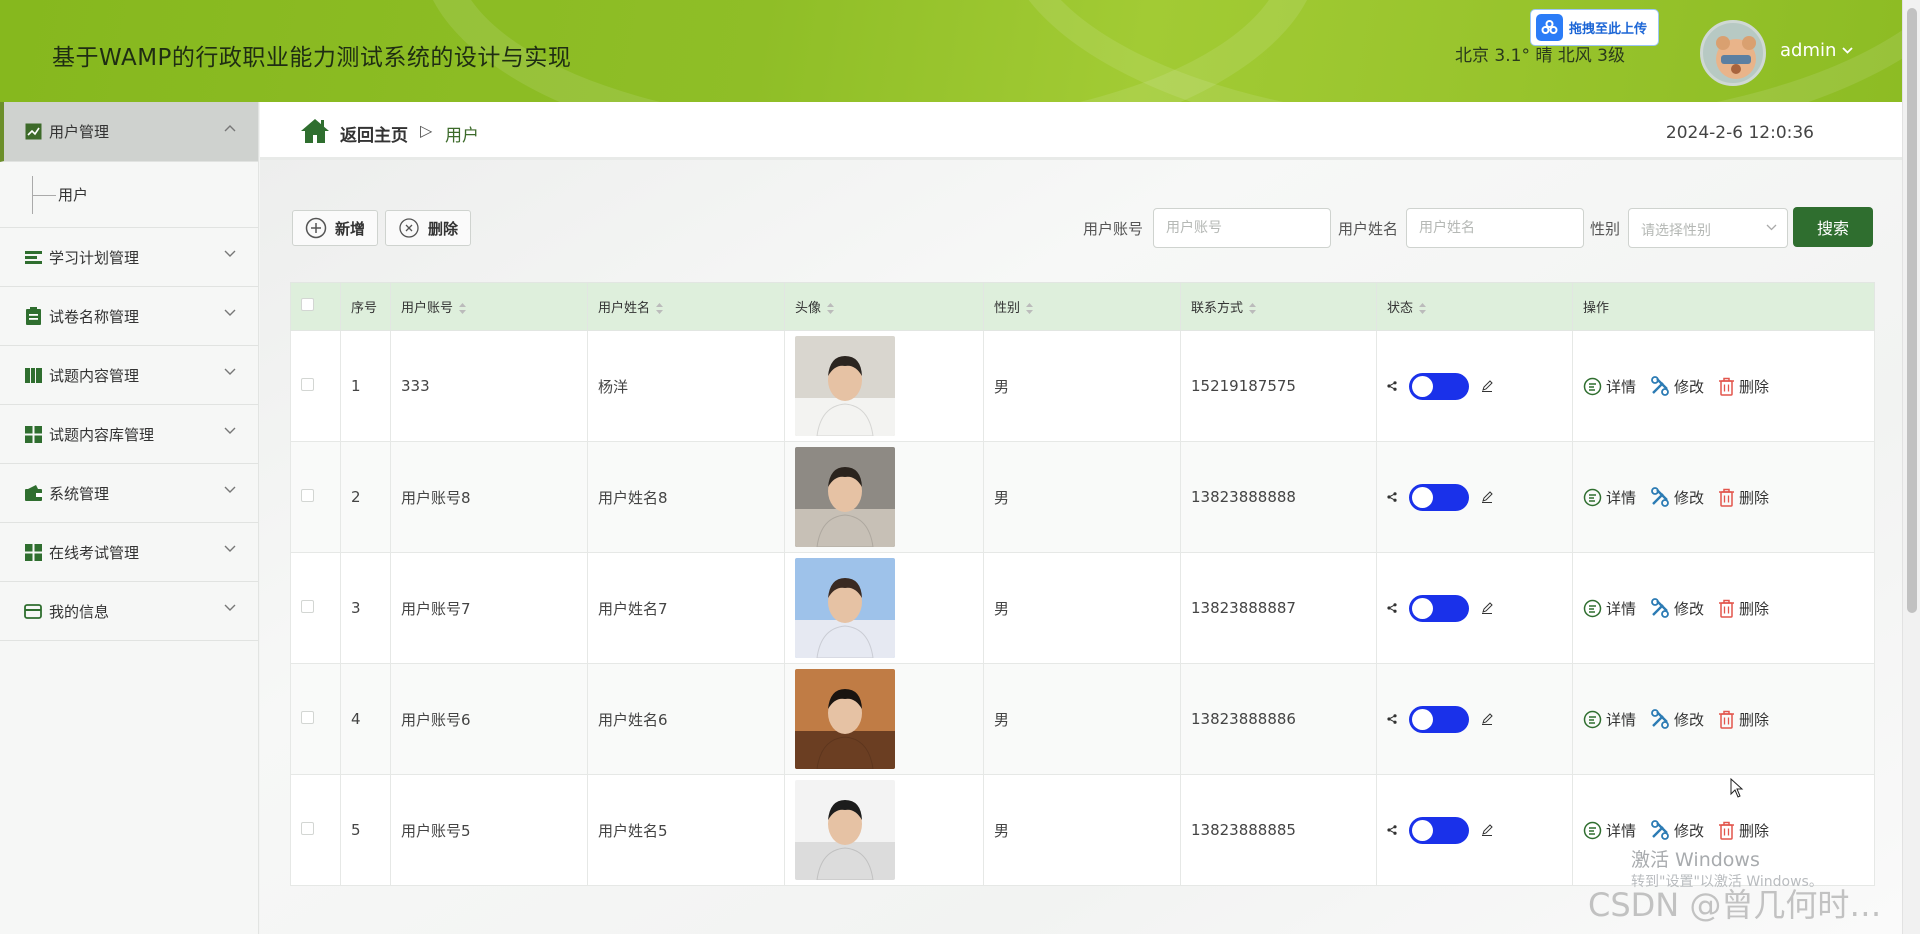 This screenshot has width=1920, height=934. I want to click on select-all-checkbox, so click(307, 304).